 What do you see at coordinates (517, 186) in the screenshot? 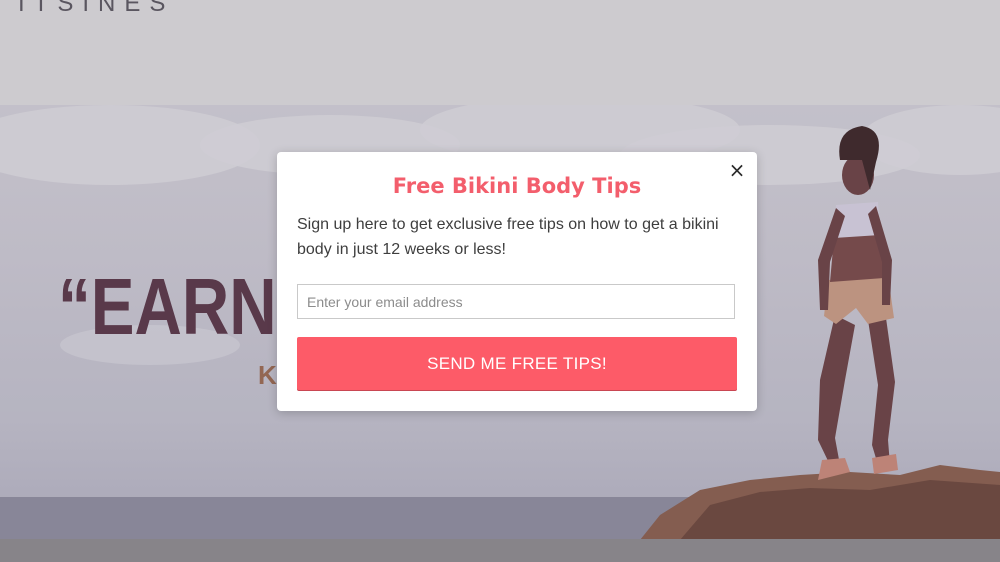
I see `modal-title: Free Bikini Body Tips` at bounding box center [517, 186].